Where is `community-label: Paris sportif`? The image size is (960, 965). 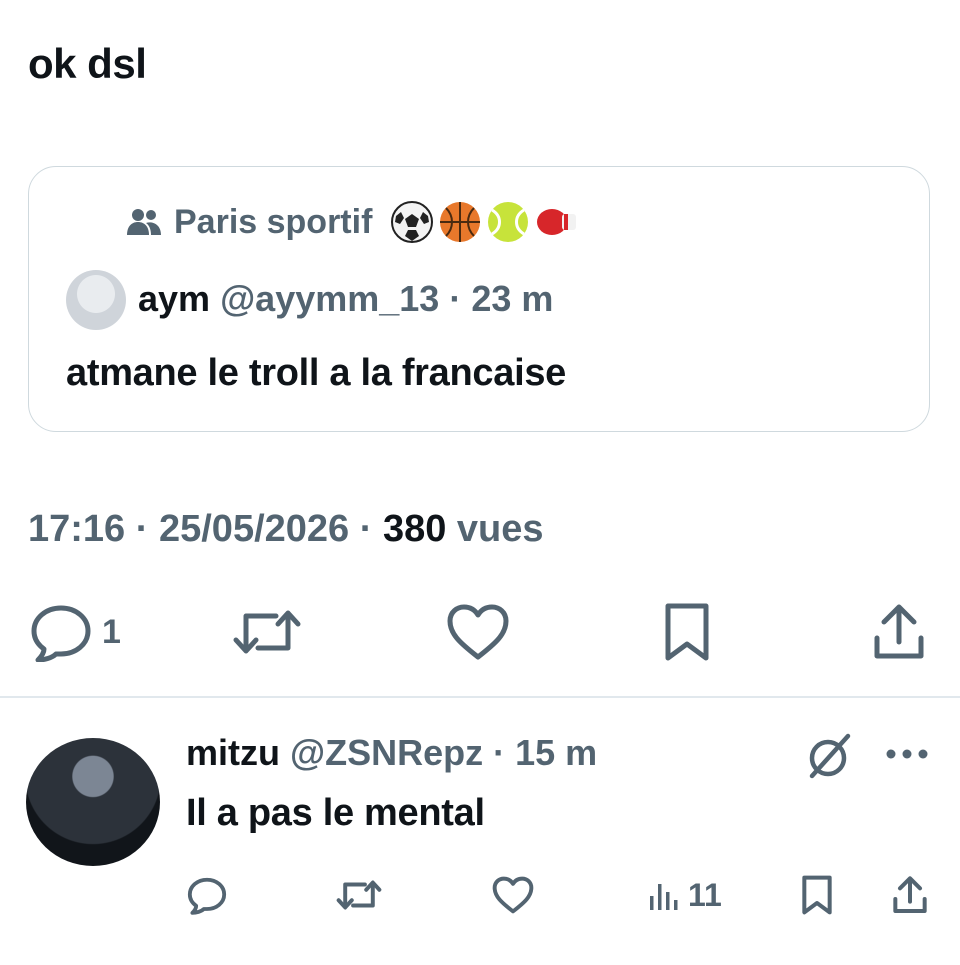 community-label: Paris sportif is located at coordinates (351, 222).